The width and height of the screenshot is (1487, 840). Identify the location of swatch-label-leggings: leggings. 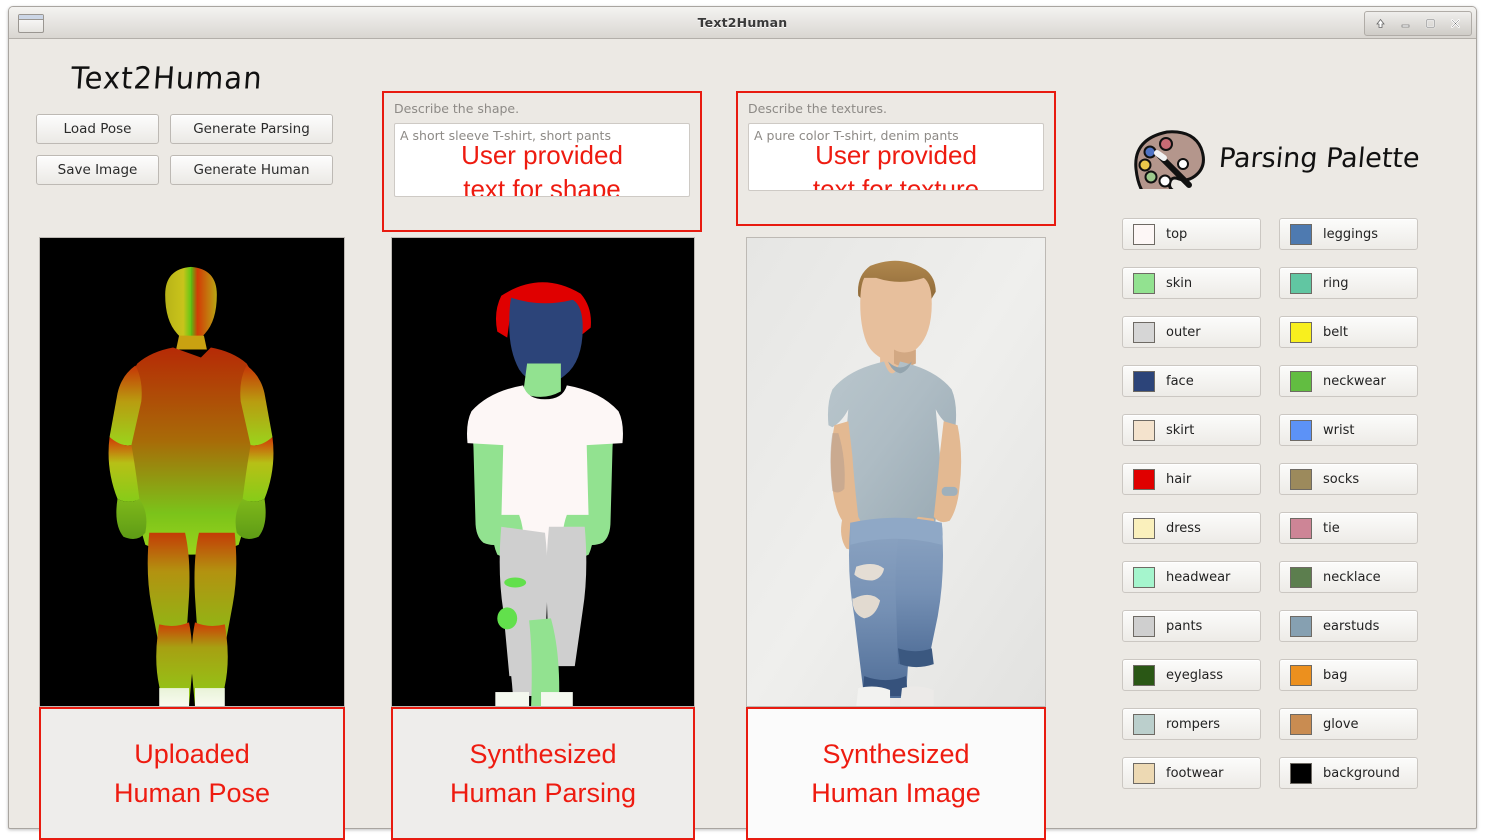
(1350, 234).